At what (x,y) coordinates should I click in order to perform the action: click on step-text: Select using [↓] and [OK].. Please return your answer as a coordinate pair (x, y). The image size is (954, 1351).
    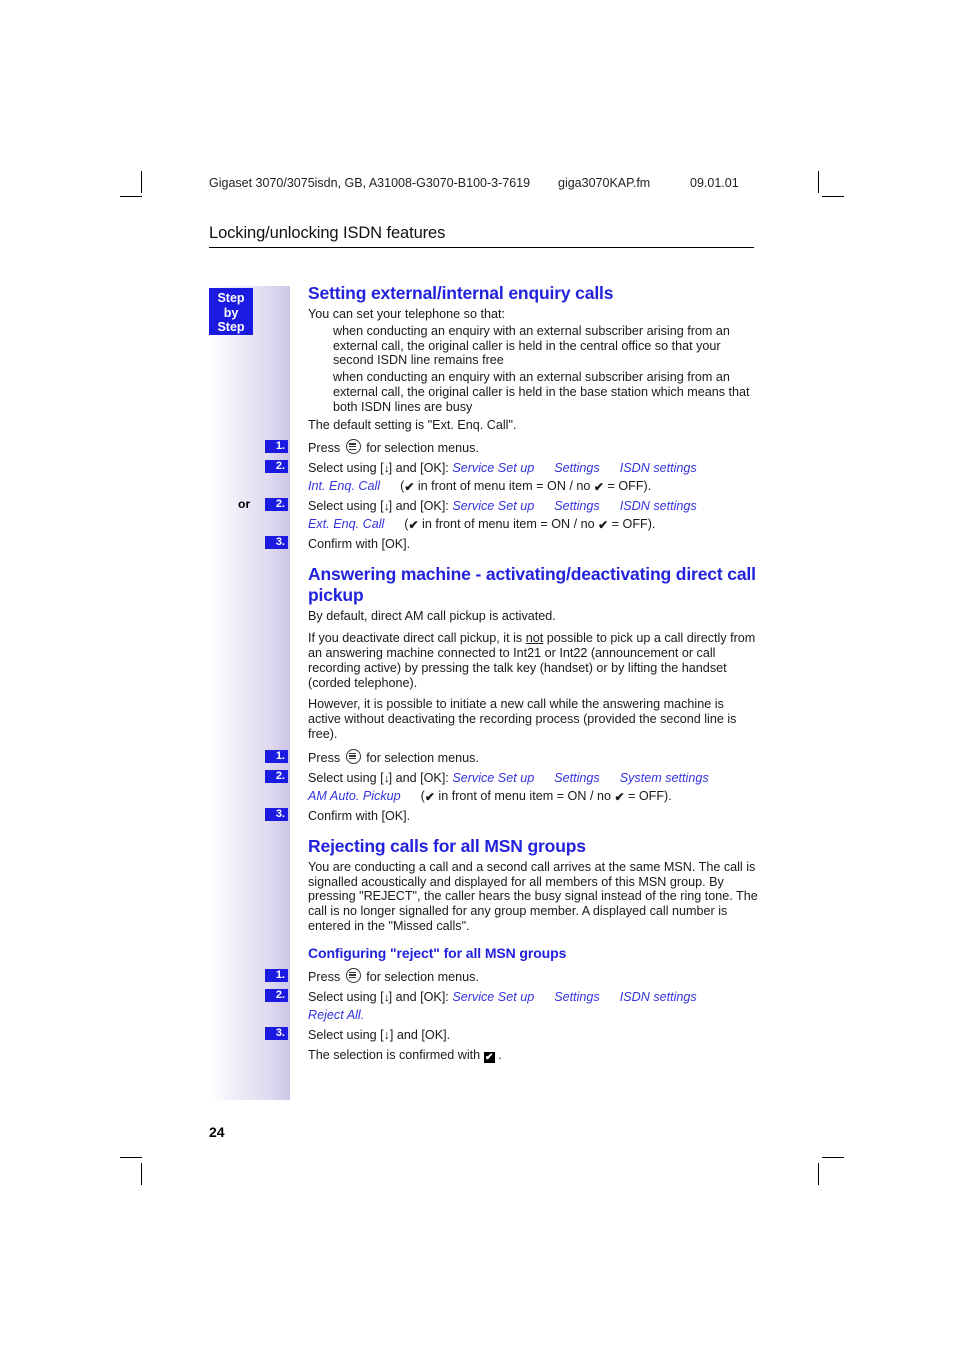
    Looking at the image, I should click on (379, 1034).